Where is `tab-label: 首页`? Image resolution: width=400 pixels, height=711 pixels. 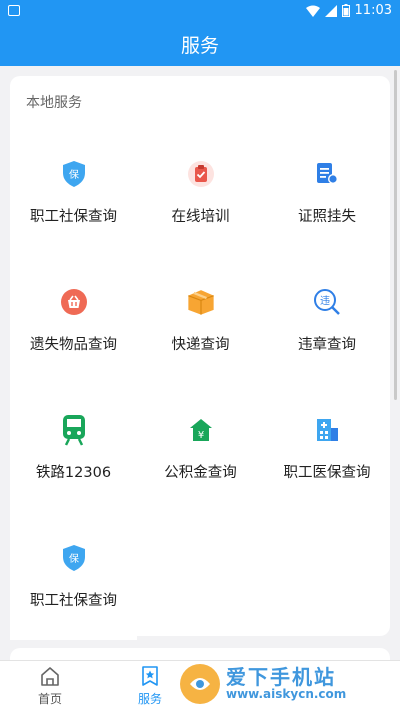
tab-label: 首页 is located at coordinates (49, 699).